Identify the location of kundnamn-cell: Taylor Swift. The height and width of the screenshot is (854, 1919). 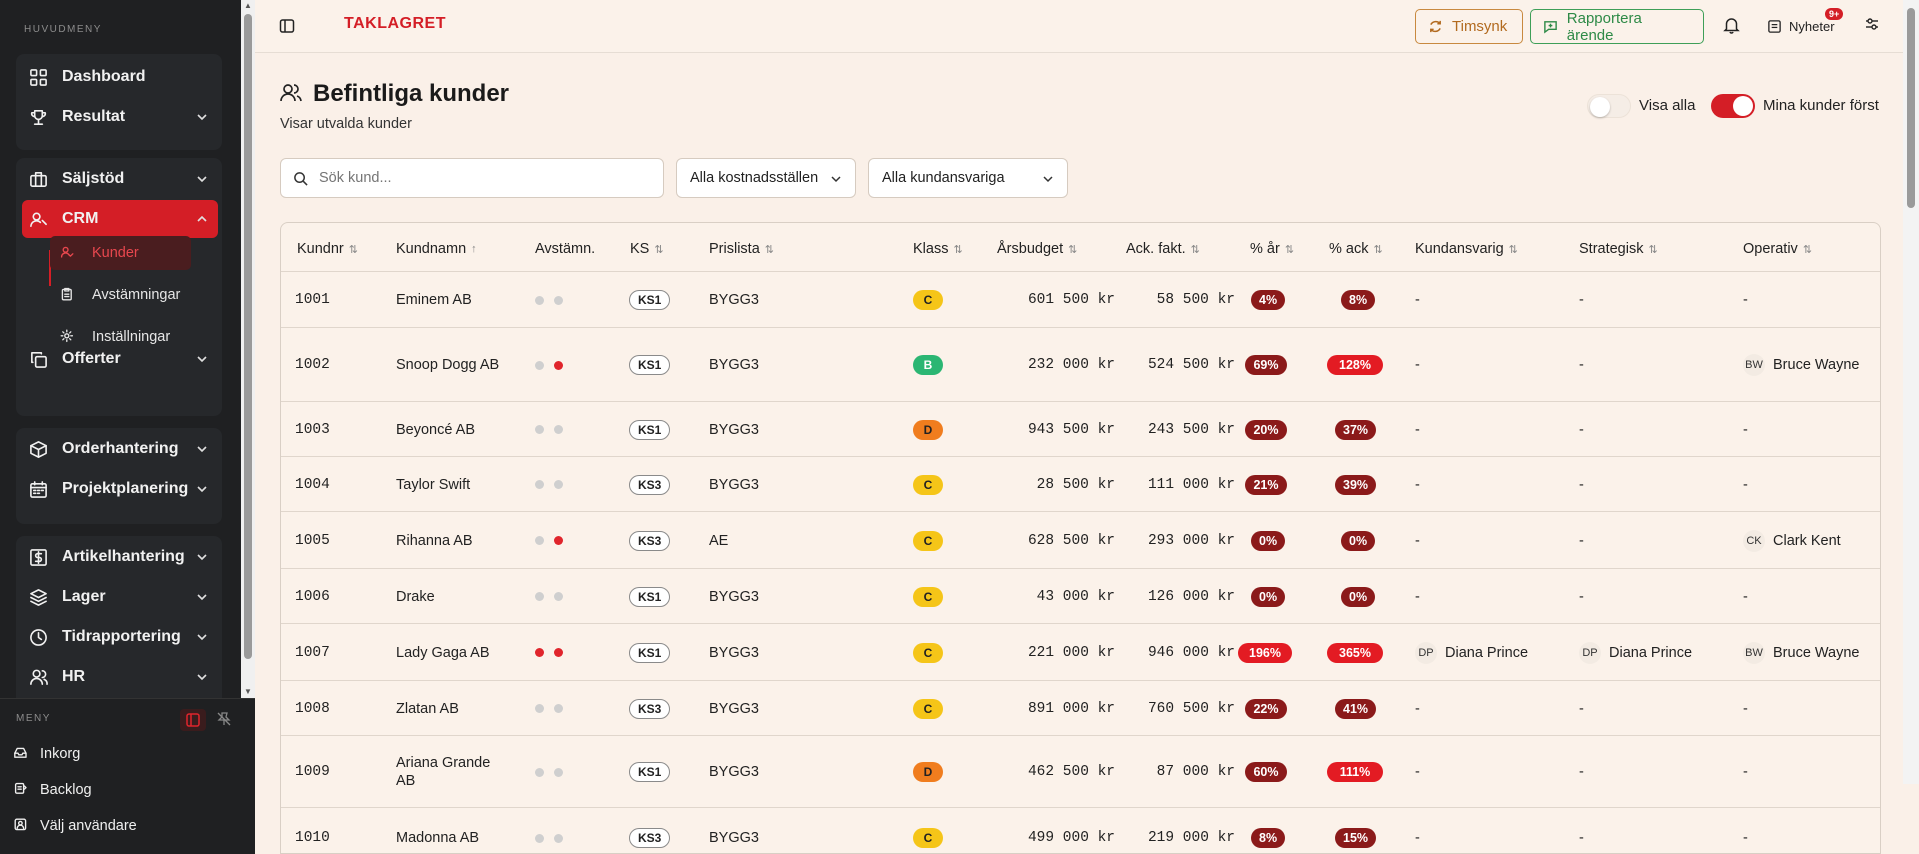
(433, 484).